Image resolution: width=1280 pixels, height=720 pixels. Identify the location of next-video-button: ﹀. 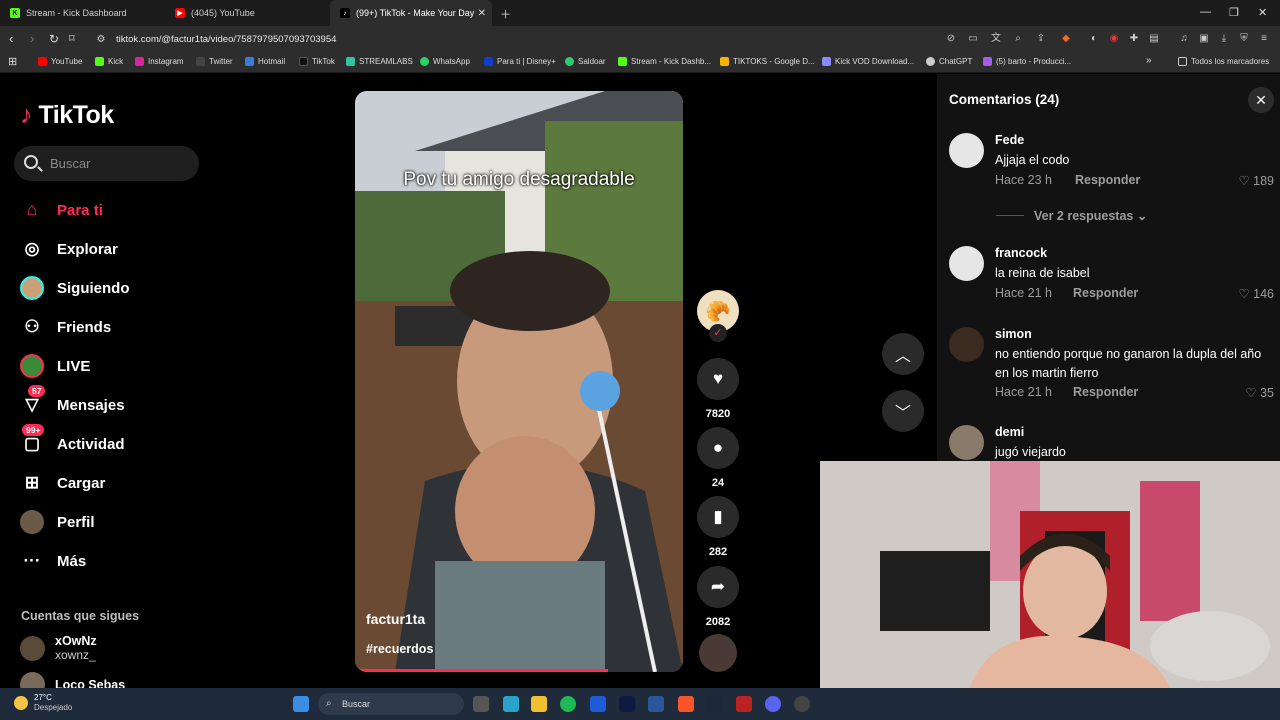
(903, 411).